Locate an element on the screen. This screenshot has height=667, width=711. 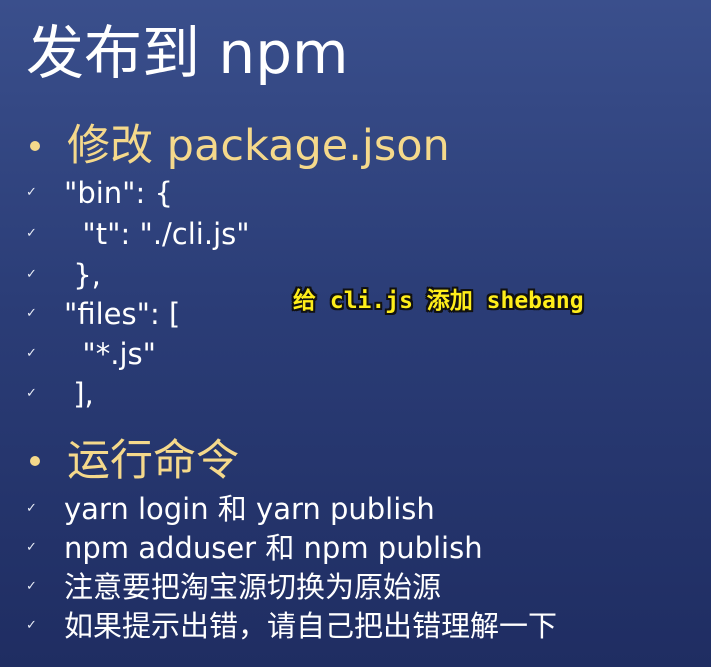
list-item: ✓ npm adduser 和 npm publish is located at coordinates (254, 548).